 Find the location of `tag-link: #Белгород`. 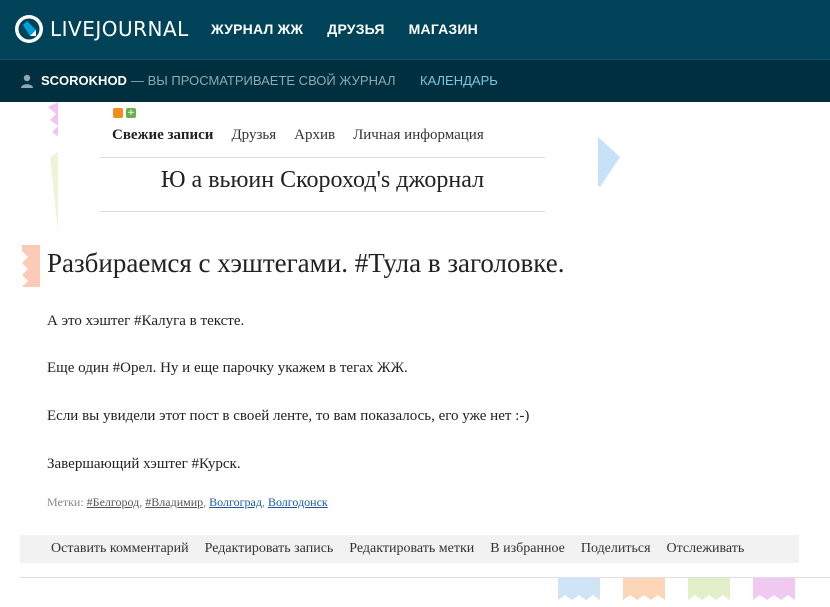

tag-link: #Белгород is located at coordinates (113, 502).